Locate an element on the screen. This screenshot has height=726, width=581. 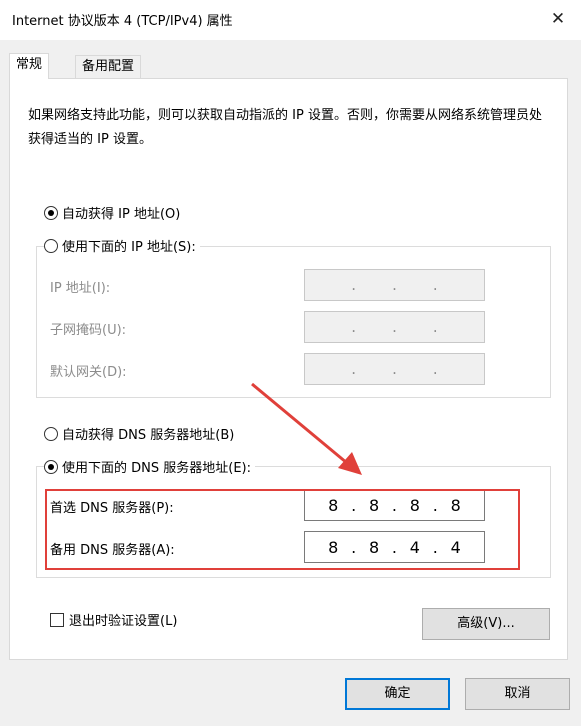
validate-on-exit-checkbox is located at coordinates (57, 619).